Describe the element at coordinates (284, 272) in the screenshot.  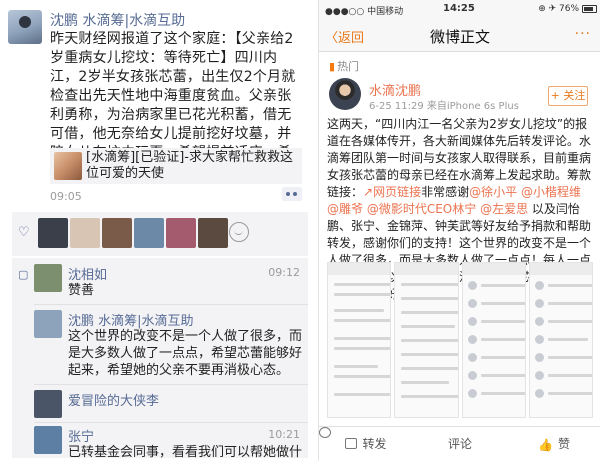
I see `comment-time: 09:12` at that location.